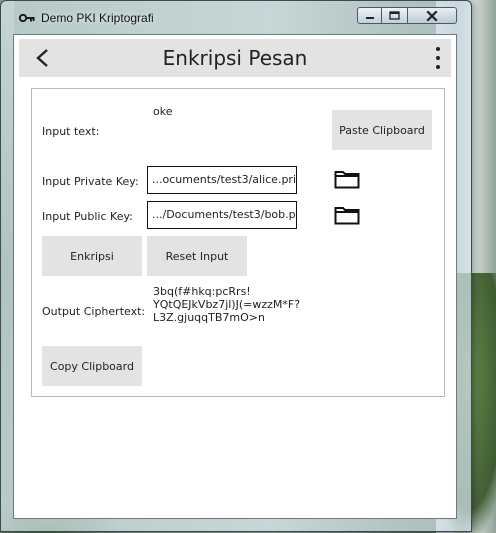  Describe the element at coordinates (92, 256) in the screenshot. I see `encrypt-button: Enkripsi` at that location.